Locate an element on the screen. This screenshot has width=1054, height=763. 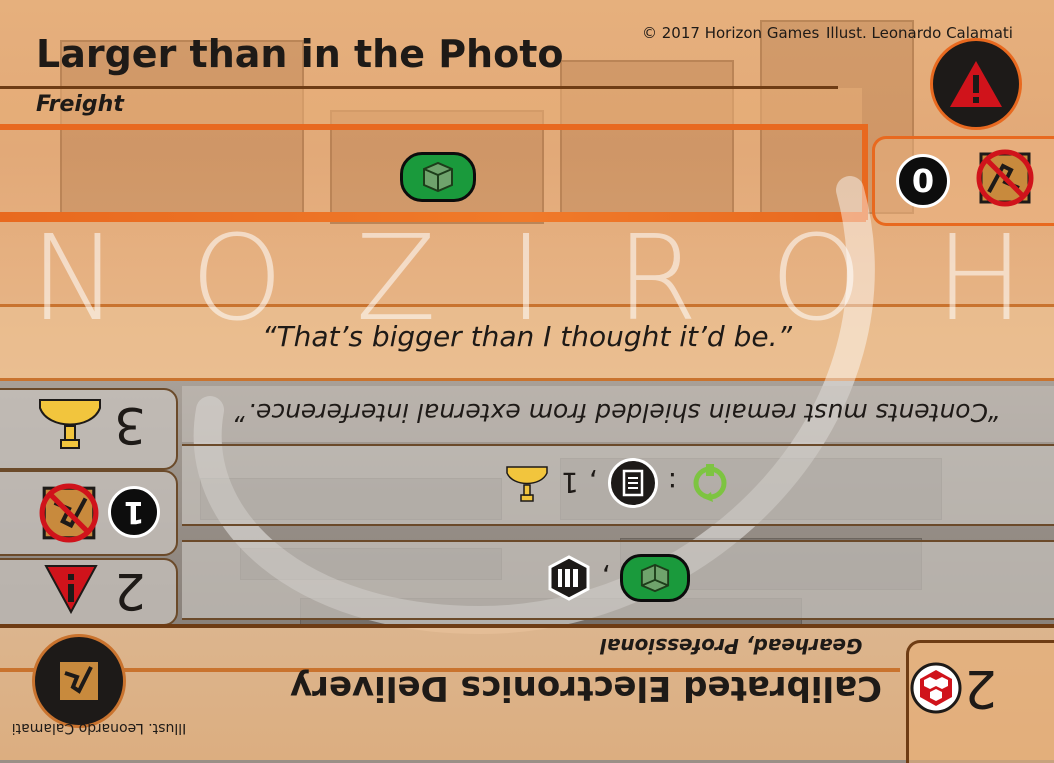
one-badge: 1 is located at coordinates (134, 512).